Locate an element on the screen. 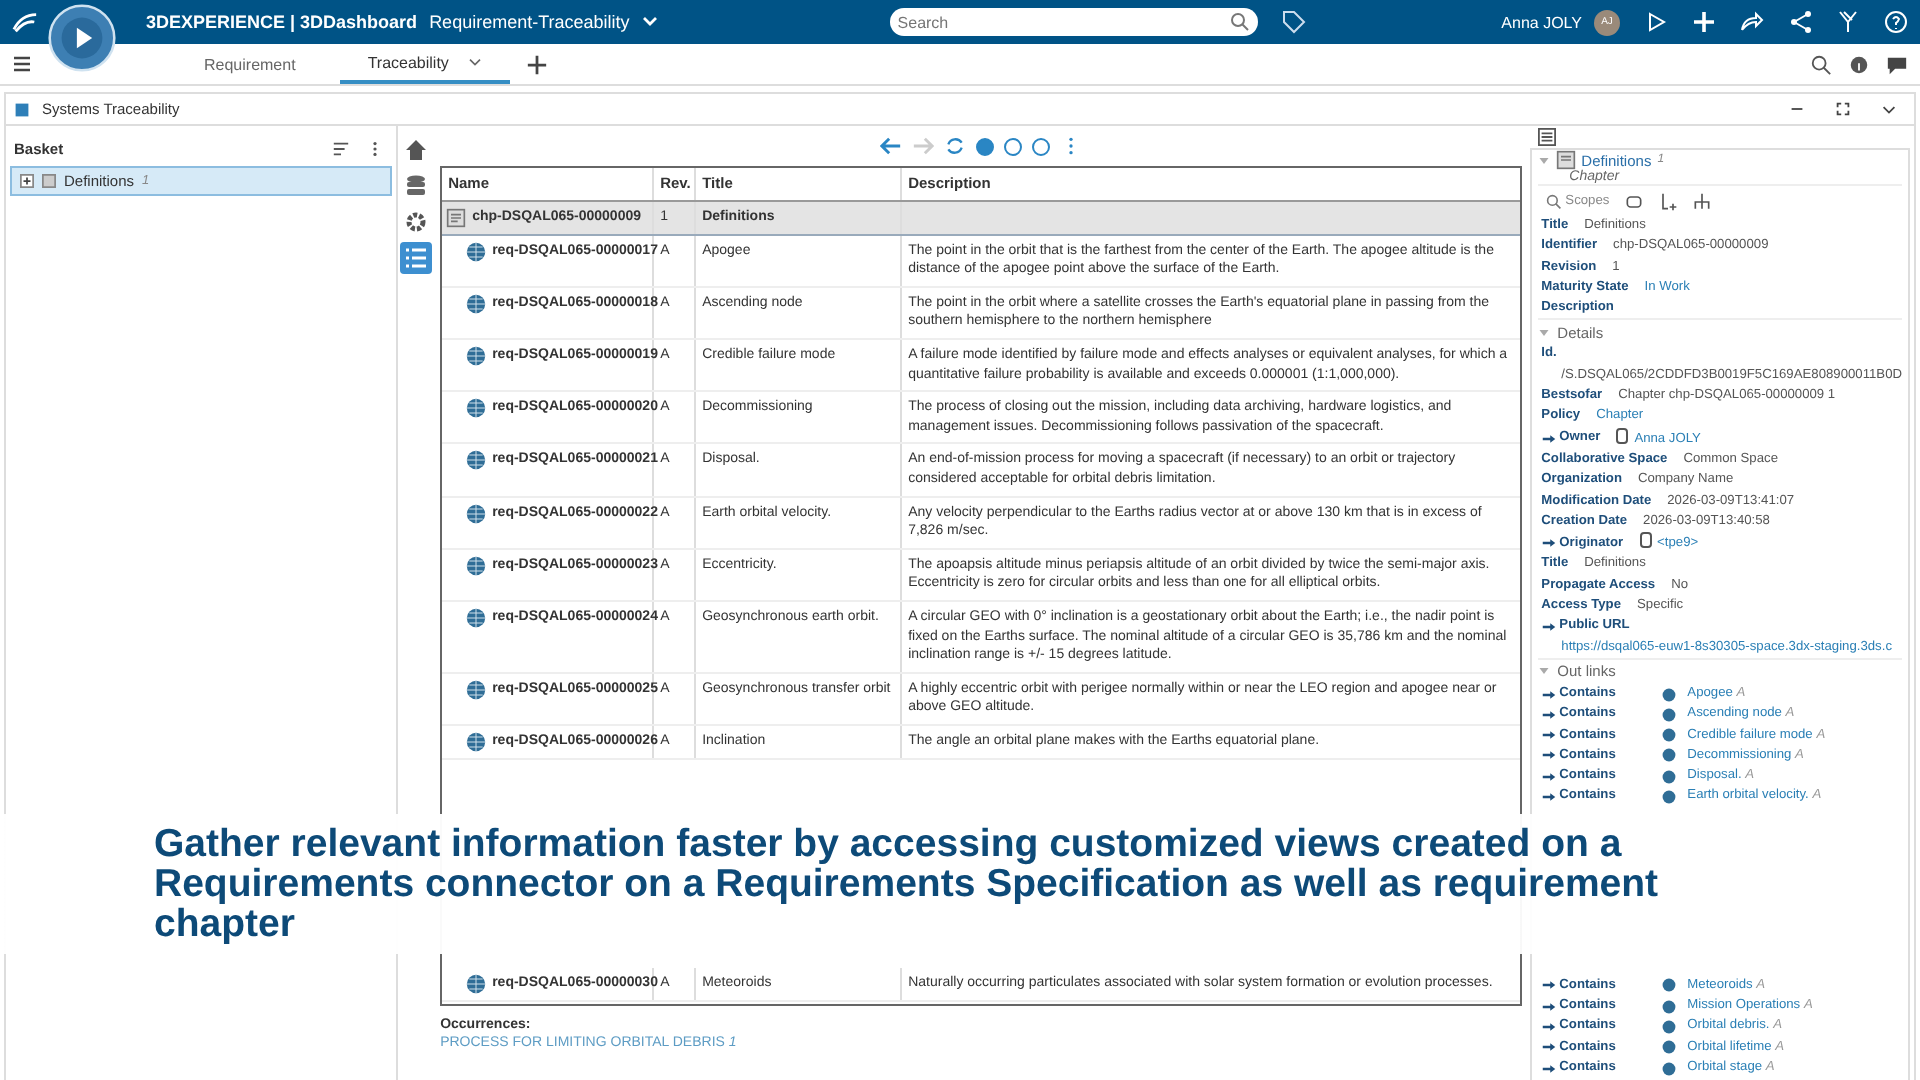  network-icon is located at coordinates (1800, 22).